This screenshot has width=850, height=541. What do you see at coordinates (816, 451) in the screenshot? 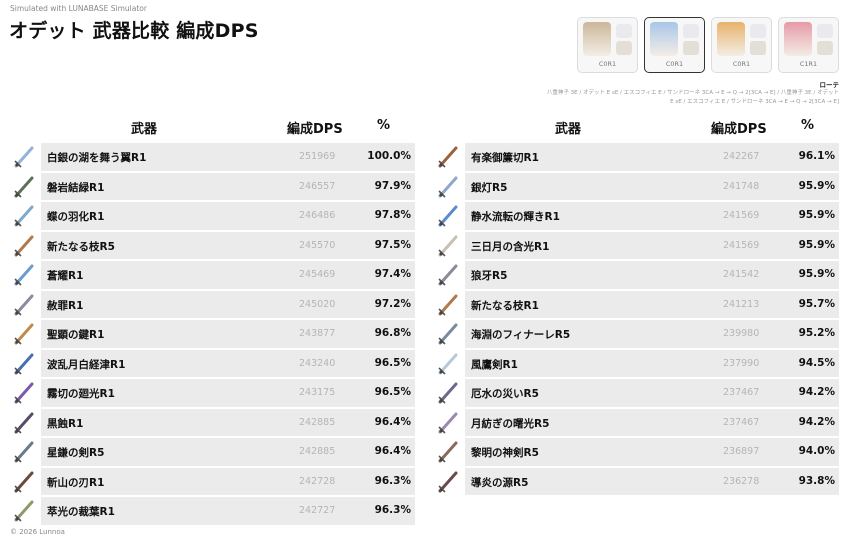
I see `dps-percent: 94.0%` at bounding box center [816, 451].